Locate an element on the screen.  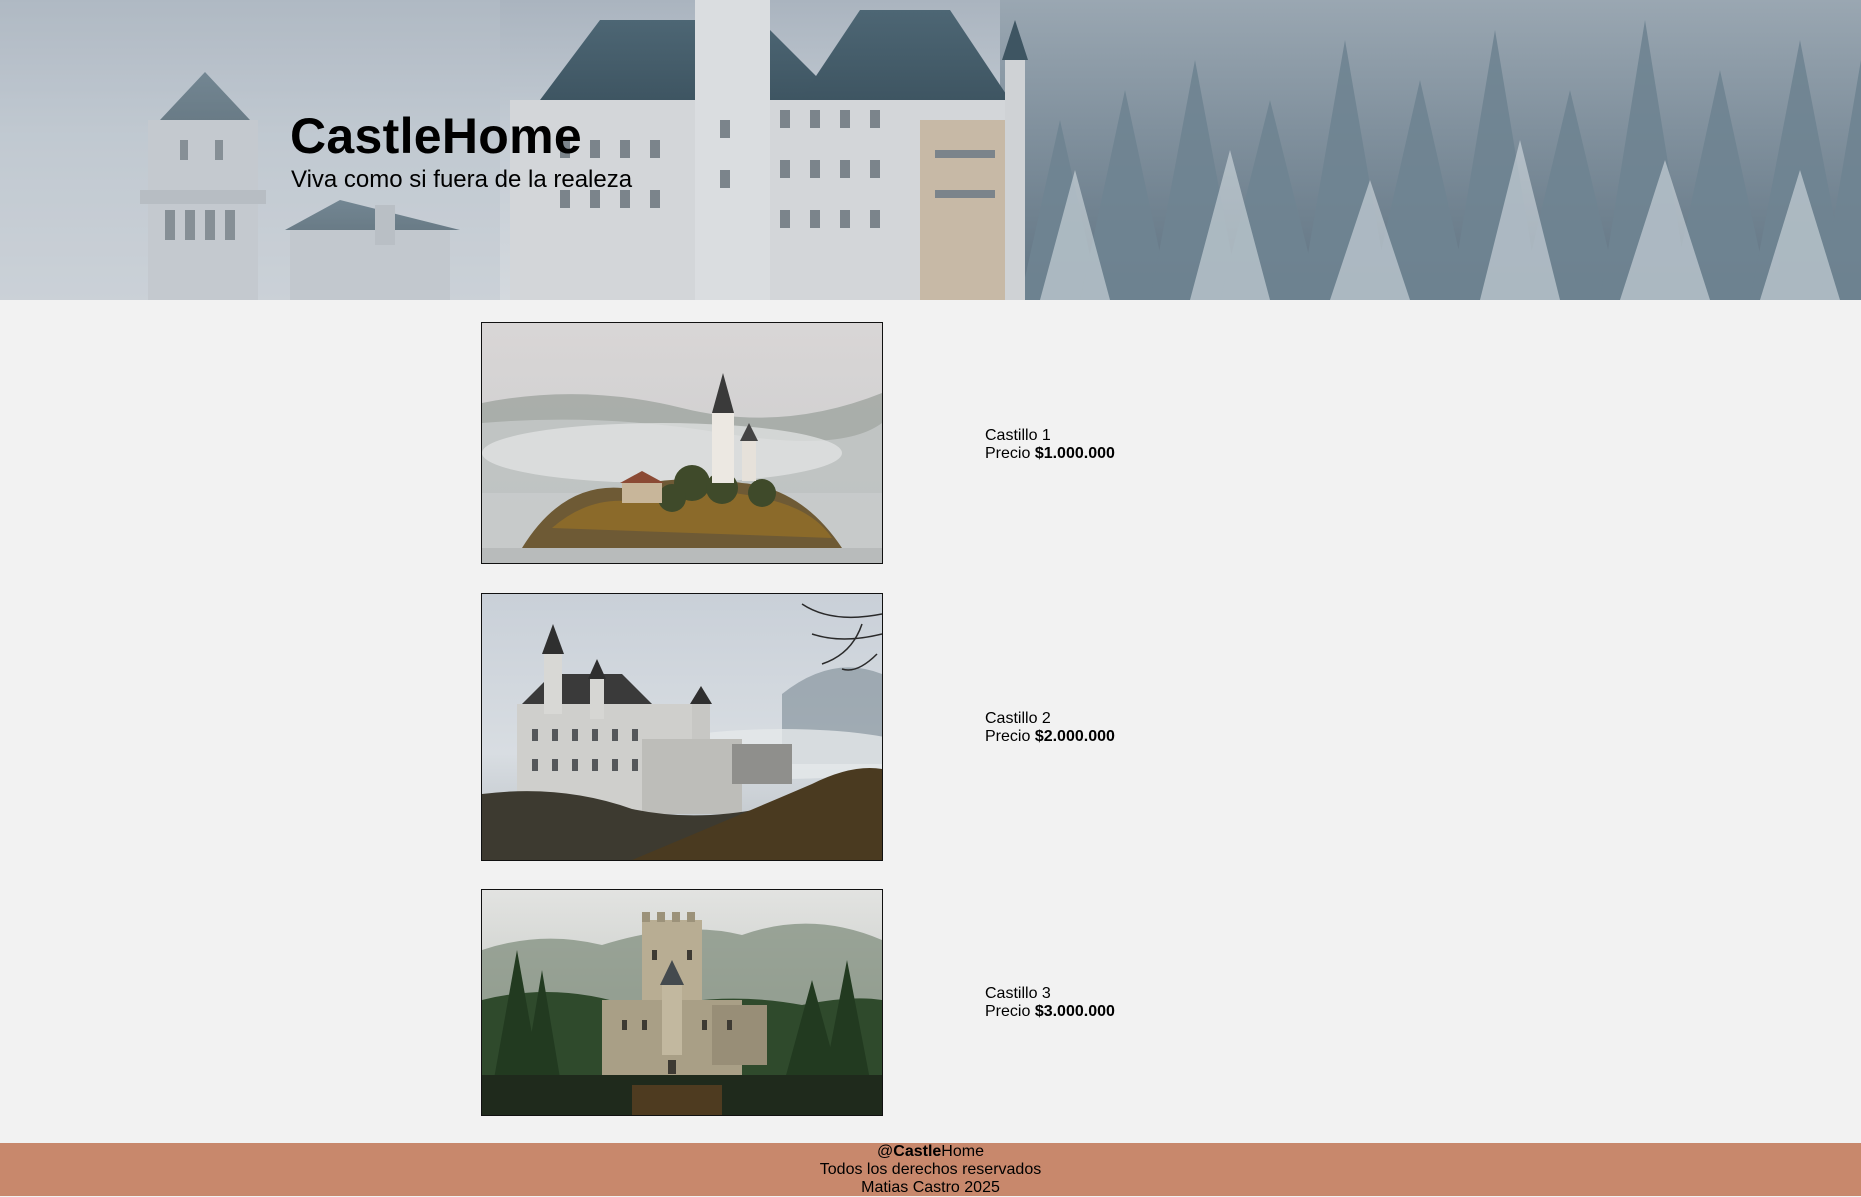
site-tagline: Viva como si fuera de la realeza is located at coordinates (462, 179).